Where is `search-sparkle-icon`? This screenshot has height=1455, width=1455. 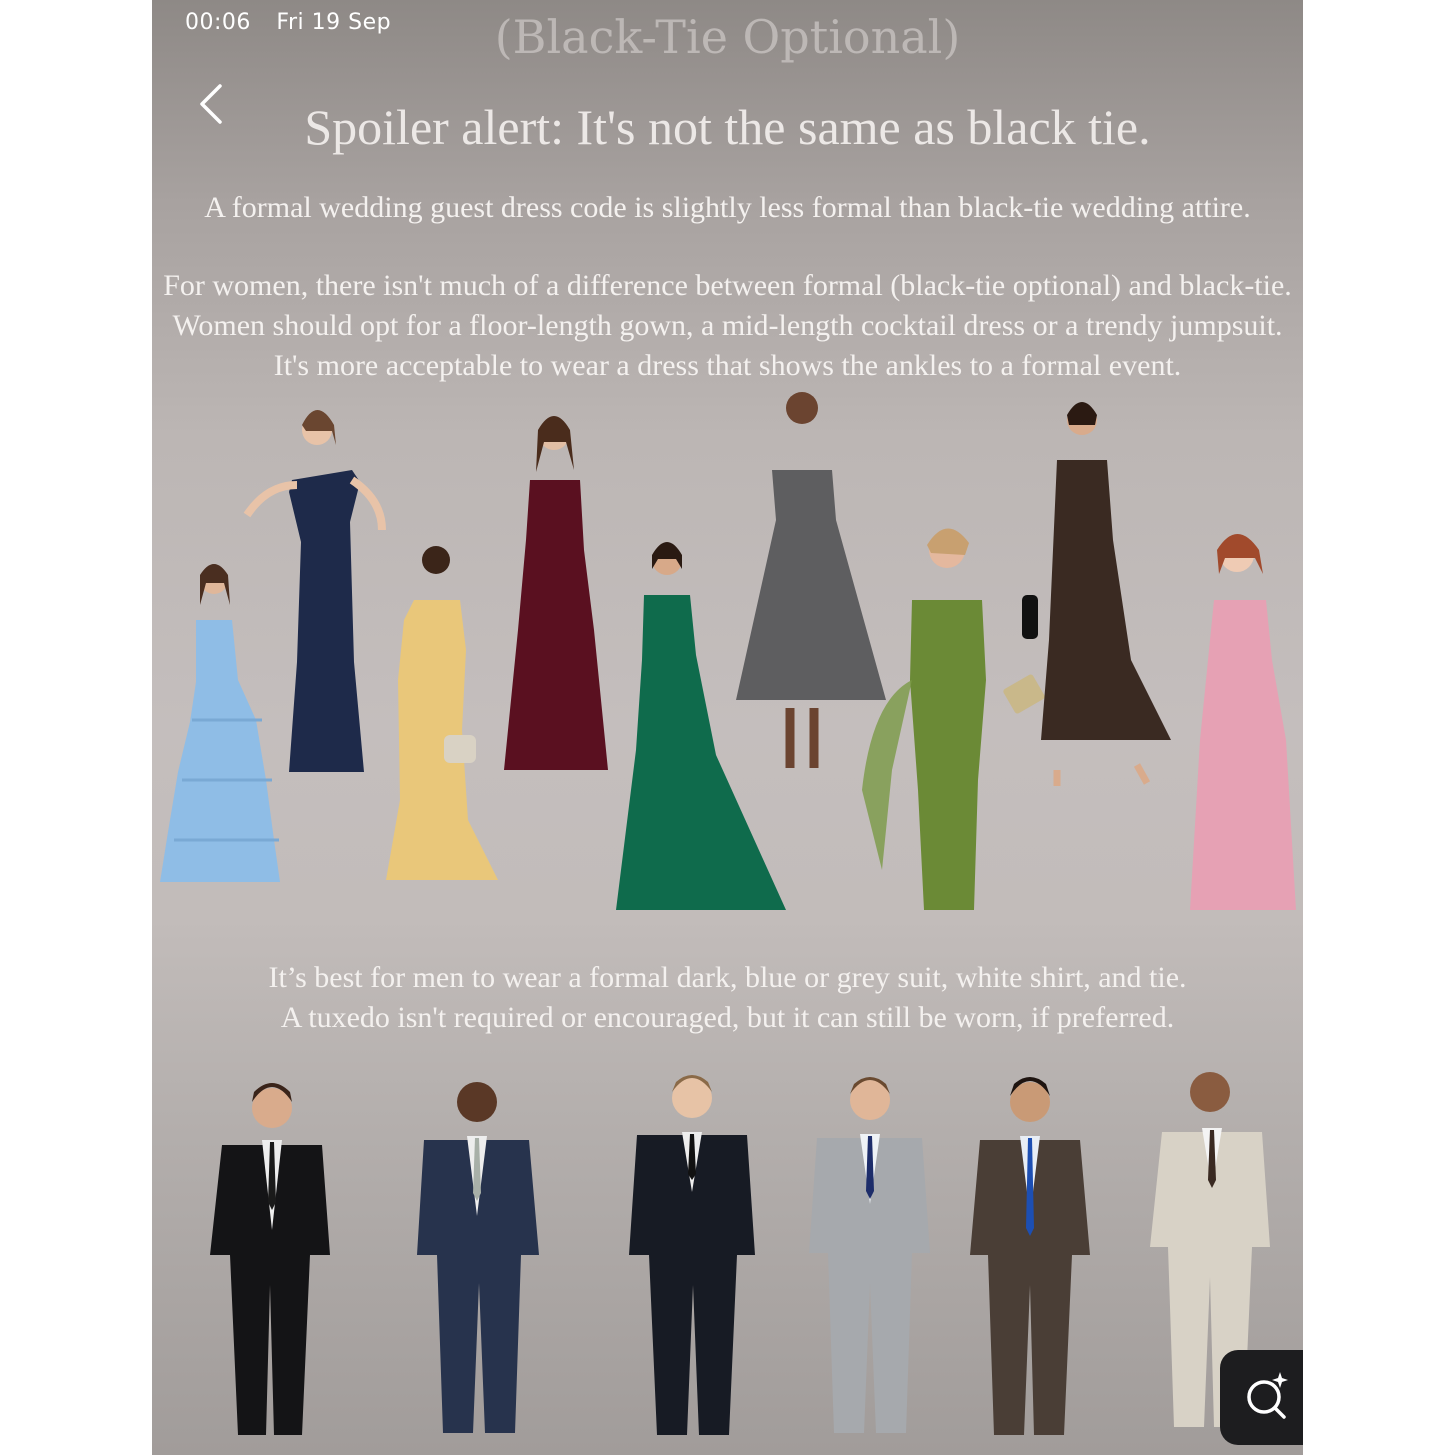
search-sparkle-icon is located at coordinates (1267, 1395).